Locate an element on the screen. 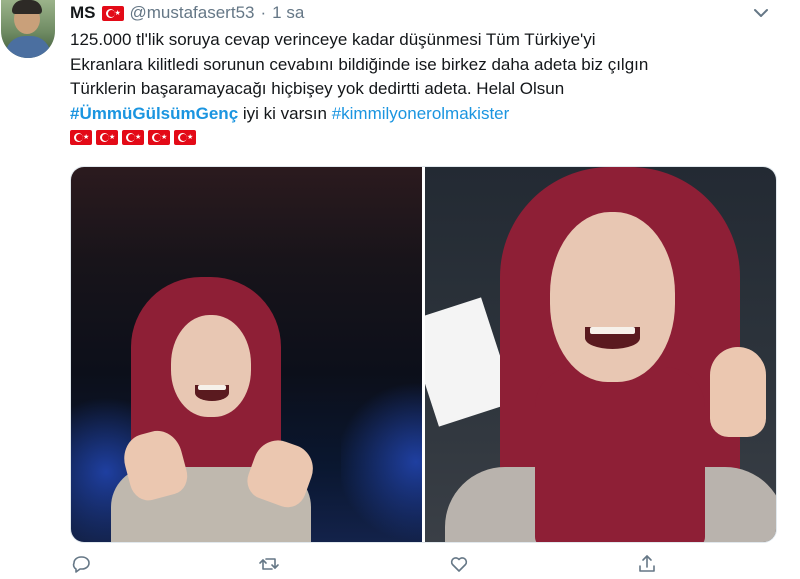 This screenshot has height=579, width=800. tweet-middle-text: iyi ki varsın is located at coordinates (285, 113).